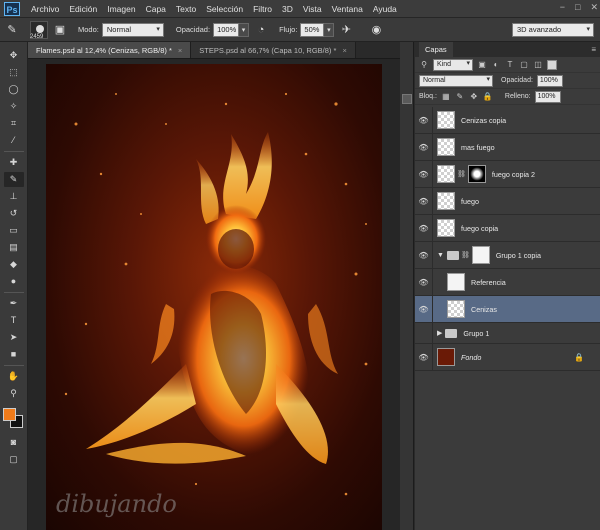 Image resolution: width=600 pixels, height=530 pixels. Describe the element at coordinates (244, 29) in the screenshot. I see `opacity-dropdown-icon: ▾` at that location.